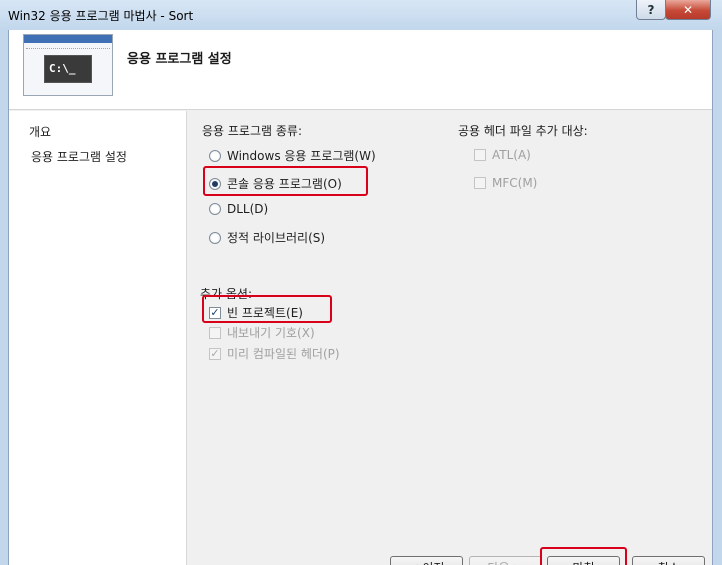  I want to click on close-icon: ✕, so click(688, 9).